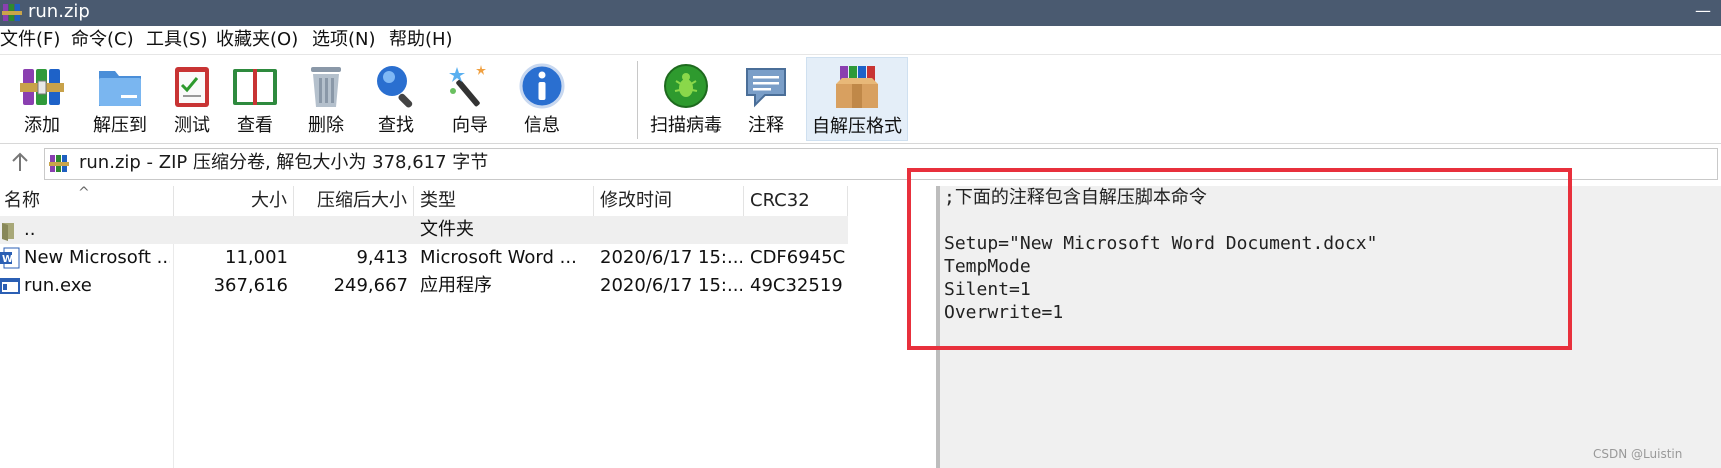 The width and height of the screenshot is (1721, 468). I want to click on up-arrow-icon, so click(20, 162).